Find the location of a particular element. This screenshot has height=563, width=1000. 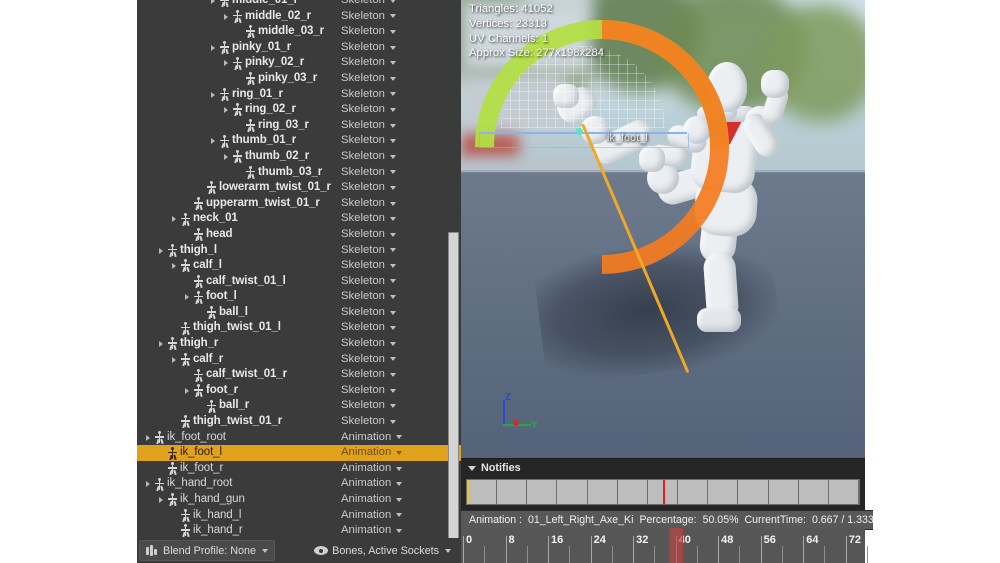

tree-row: middle_02_r Skeleton is located at coordinates (299, 17).